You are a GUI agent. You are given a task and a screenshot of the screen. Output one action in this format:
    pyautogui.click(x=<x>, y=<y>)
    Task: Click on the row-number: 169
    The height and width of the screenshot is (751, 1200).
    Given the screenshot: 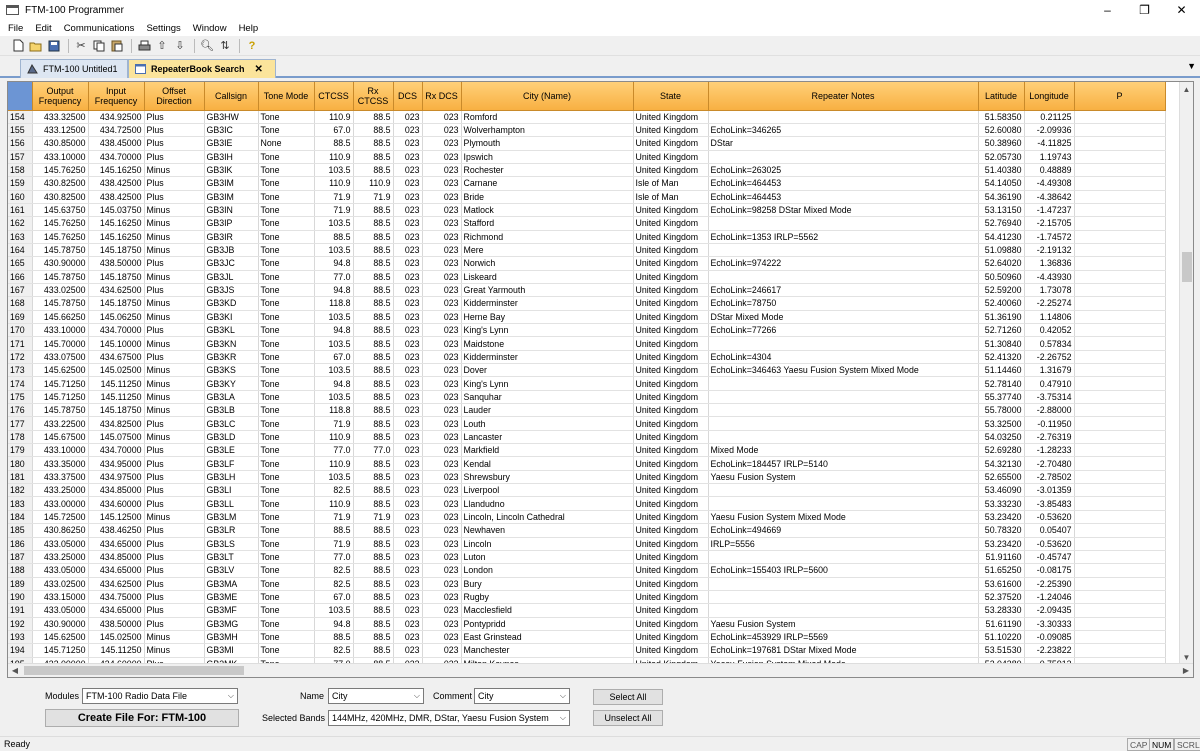 What is the action you would take?
    pyautogui.click(x=20, y=317)
    